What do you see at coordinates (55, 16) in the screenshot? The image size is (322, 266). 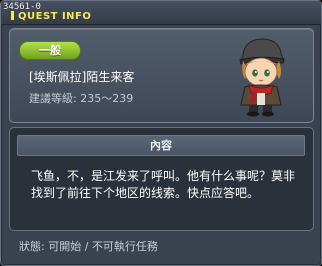 I see `window-title-text: QUEST INFO` at bounding box center [55, 16].